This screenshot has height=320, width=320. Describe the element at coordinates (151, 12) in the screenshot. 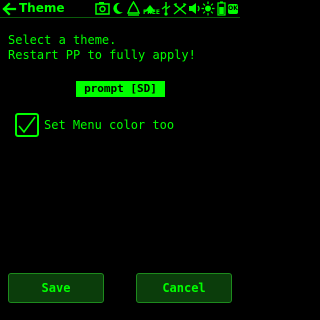

I see `free-memory-label: FREE` at that location.